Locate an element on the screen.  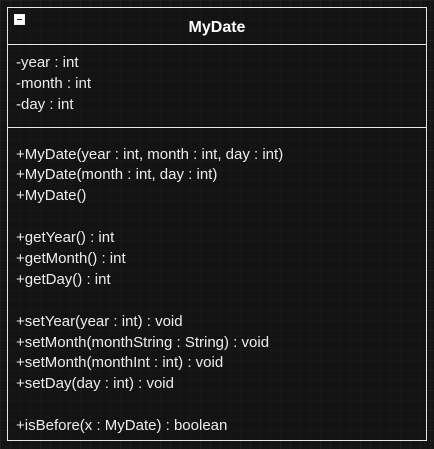
method-is-before: +isBefore(x : MyDate) : boolean is located at coordinates (122, 425).